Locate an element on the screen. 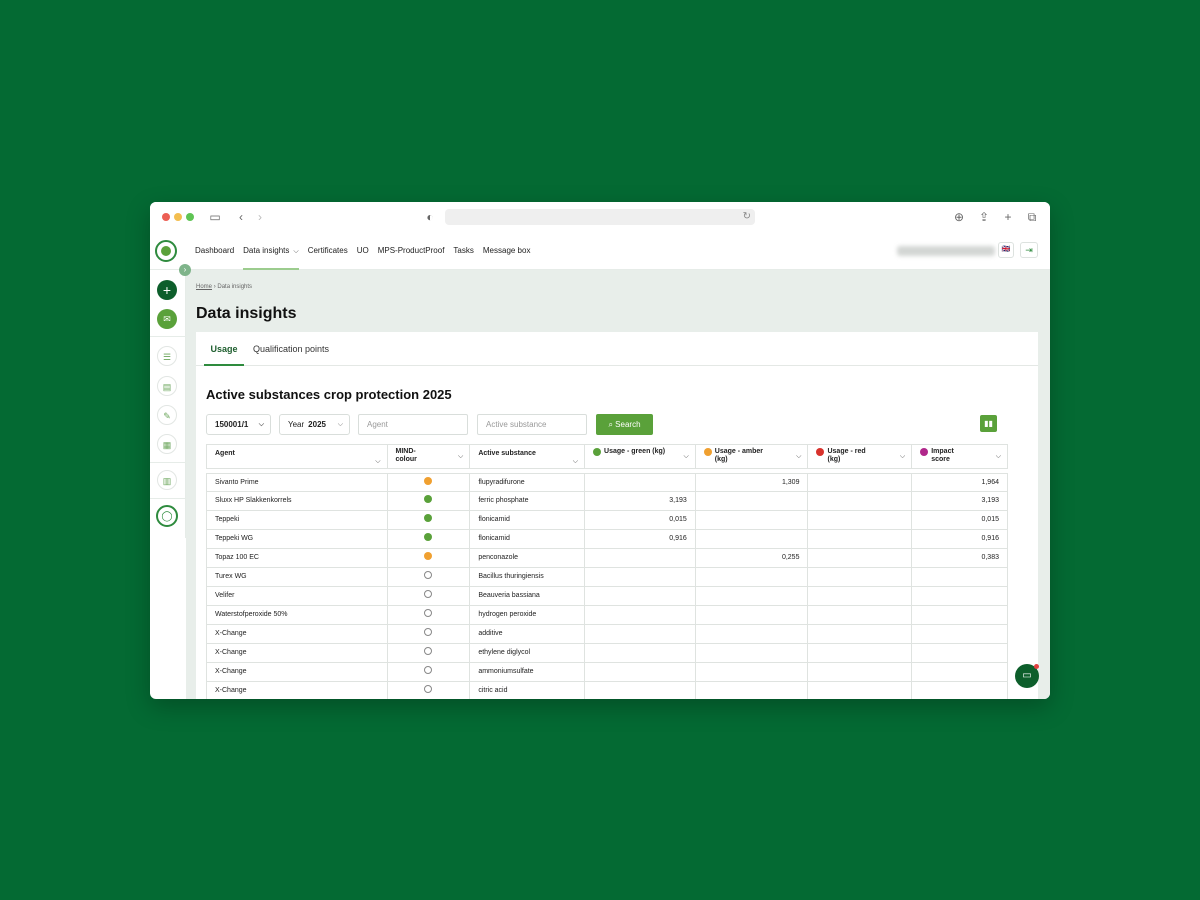 This screenshot has height=900, width=1200. user-name-blurred is located at coordinates (946, 251).